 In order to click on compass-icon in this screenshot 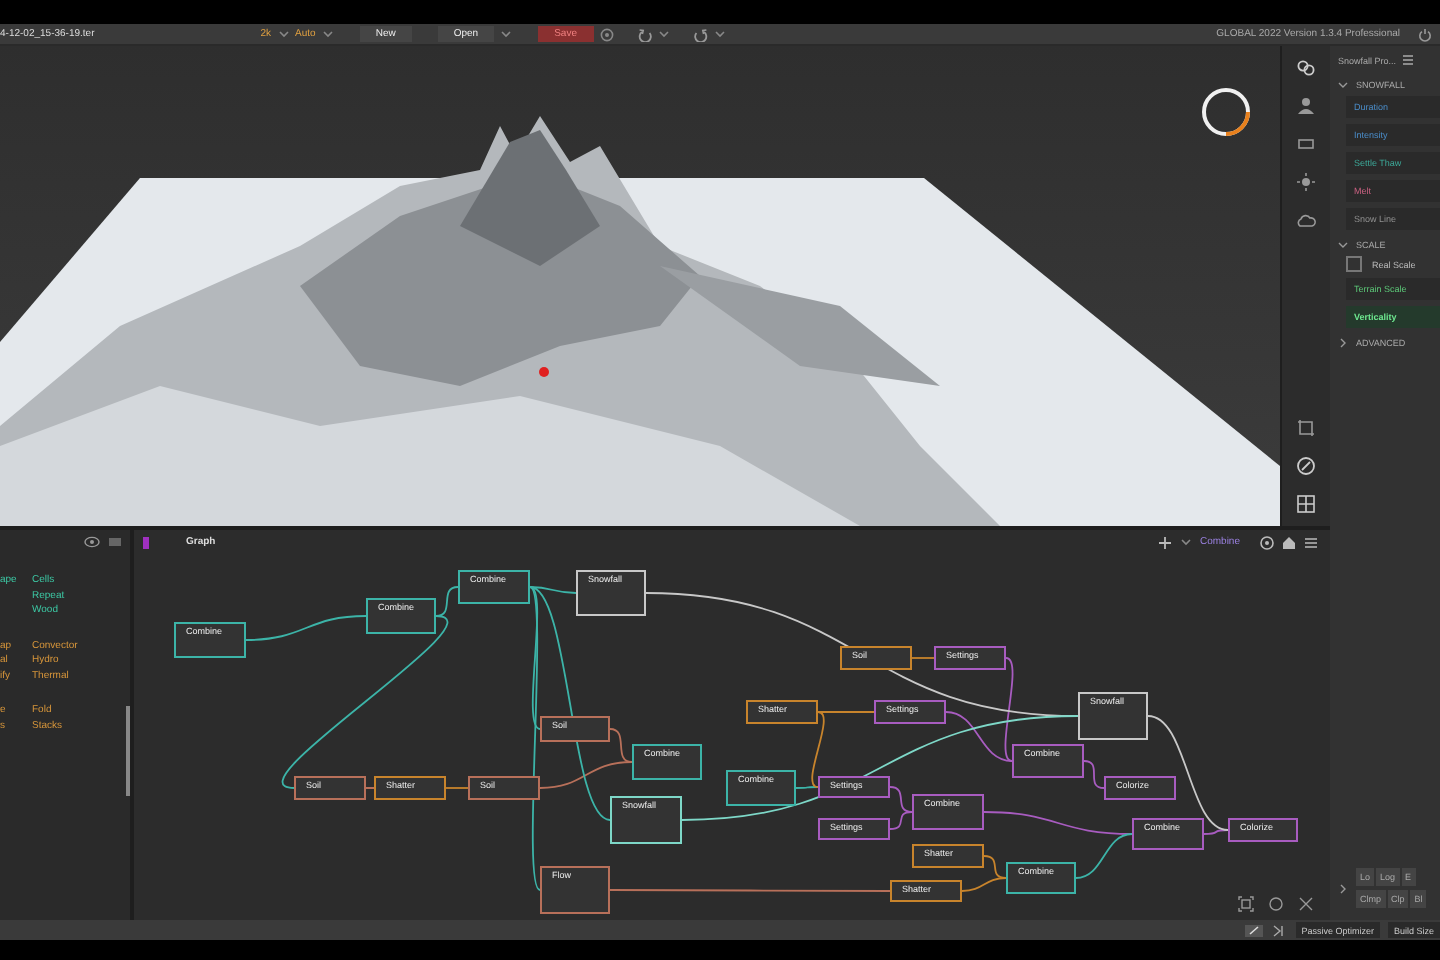, I will do `click(1306, 466)`.